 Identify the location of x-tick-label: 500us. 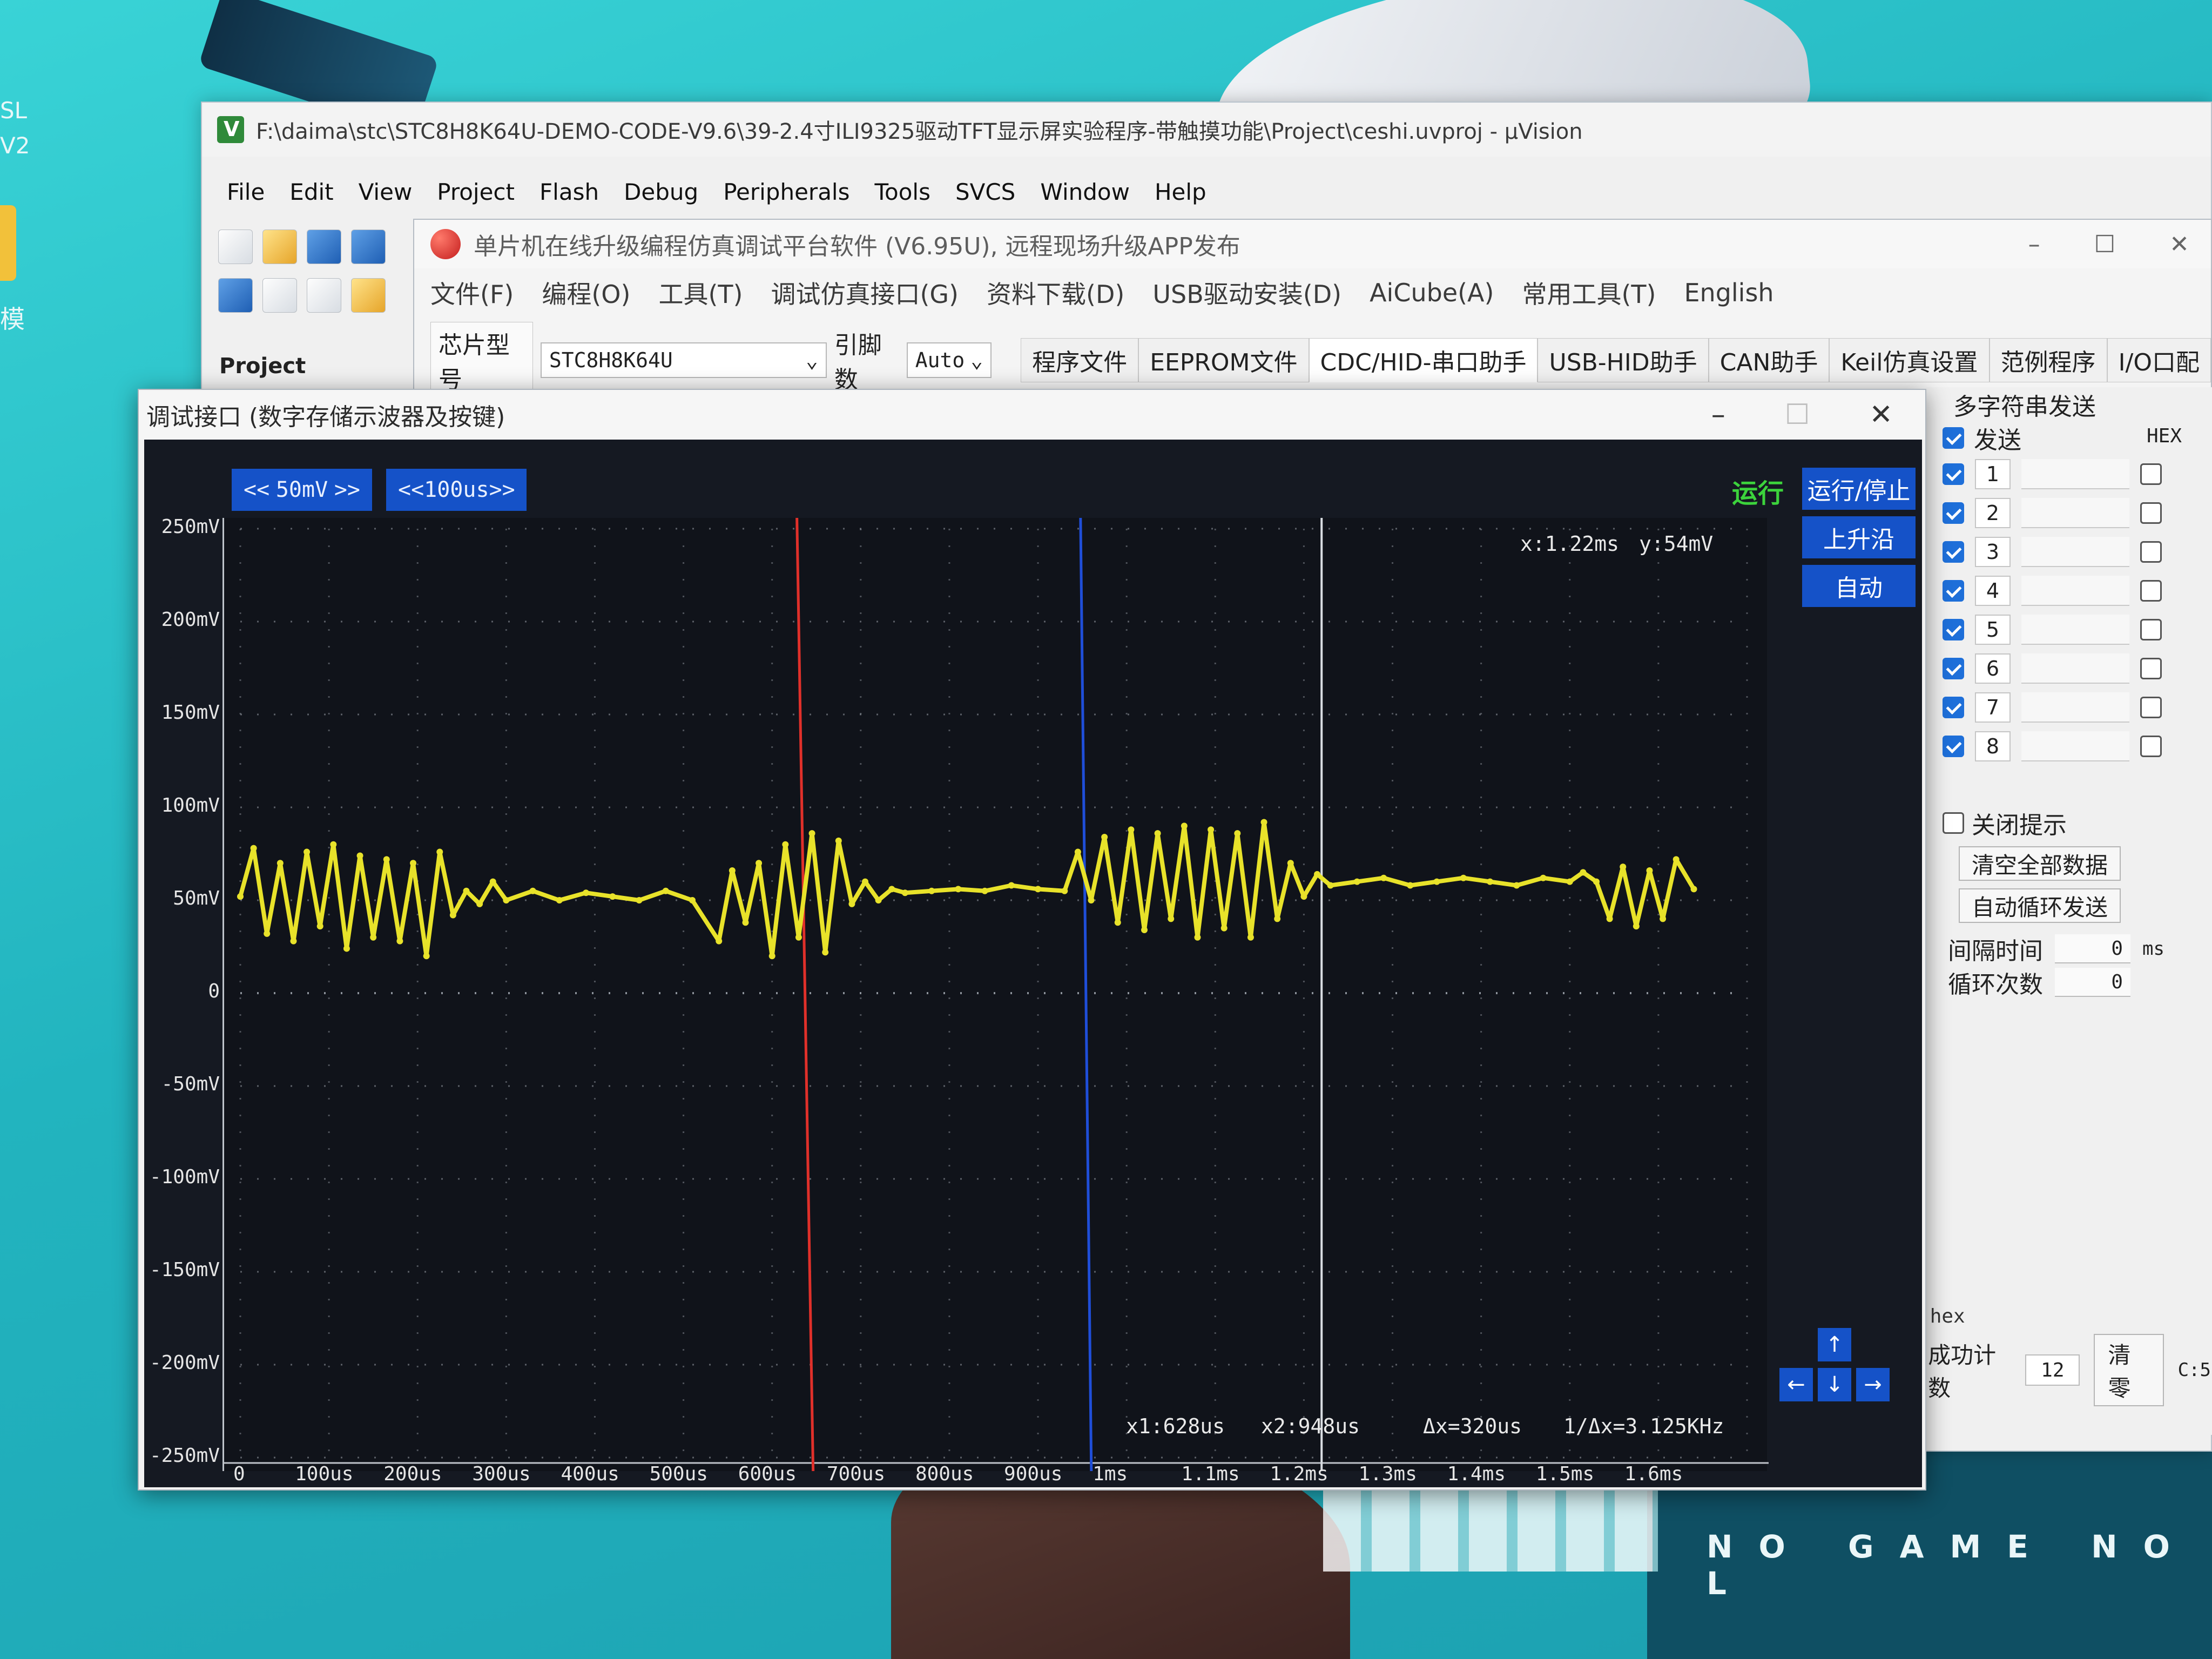
(678, 1474).